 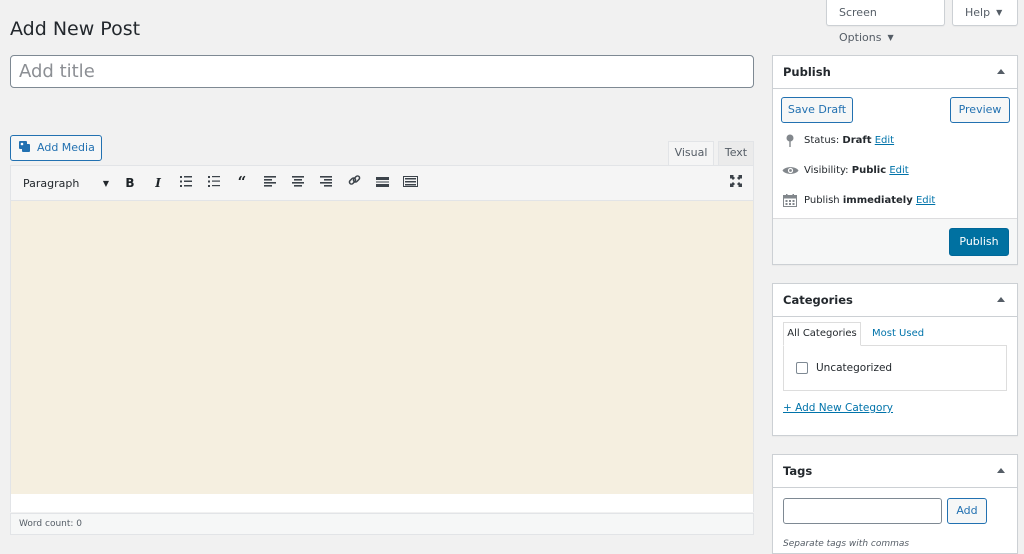 What do you see at coordinates (895, 72) in the screenshot?
I see `publish-box-header: Publish` at bounding box center [895, 72].